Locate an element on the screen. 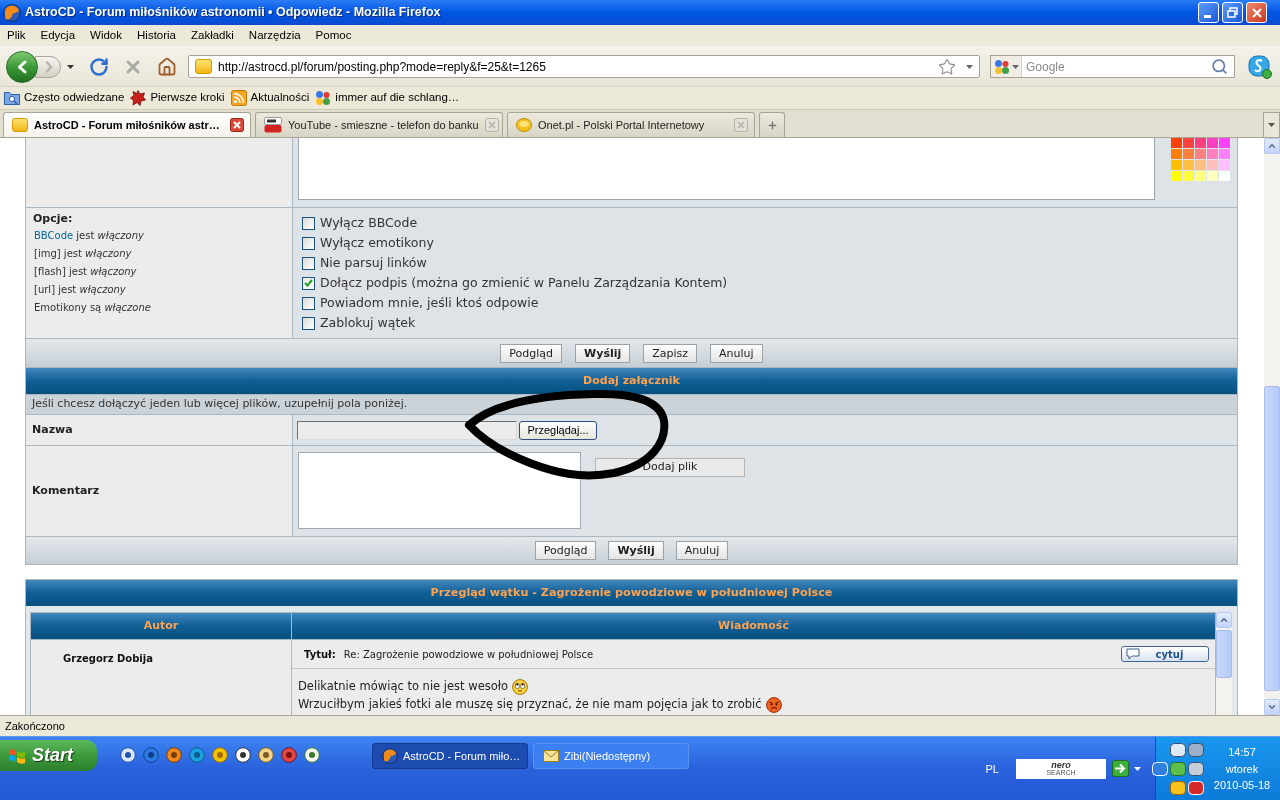 The height and width of the screenshot is (800, 1280). tab: YouTube - smieszne - telefon do banku is located at coordinates (379, 124).